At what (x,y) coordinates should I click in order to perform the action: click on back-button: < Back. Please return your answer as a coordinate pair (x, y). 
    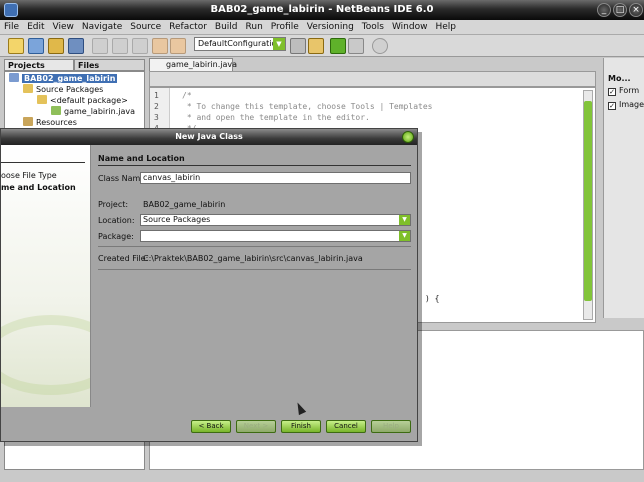
    Looking at the image, I should click on (211, 426).